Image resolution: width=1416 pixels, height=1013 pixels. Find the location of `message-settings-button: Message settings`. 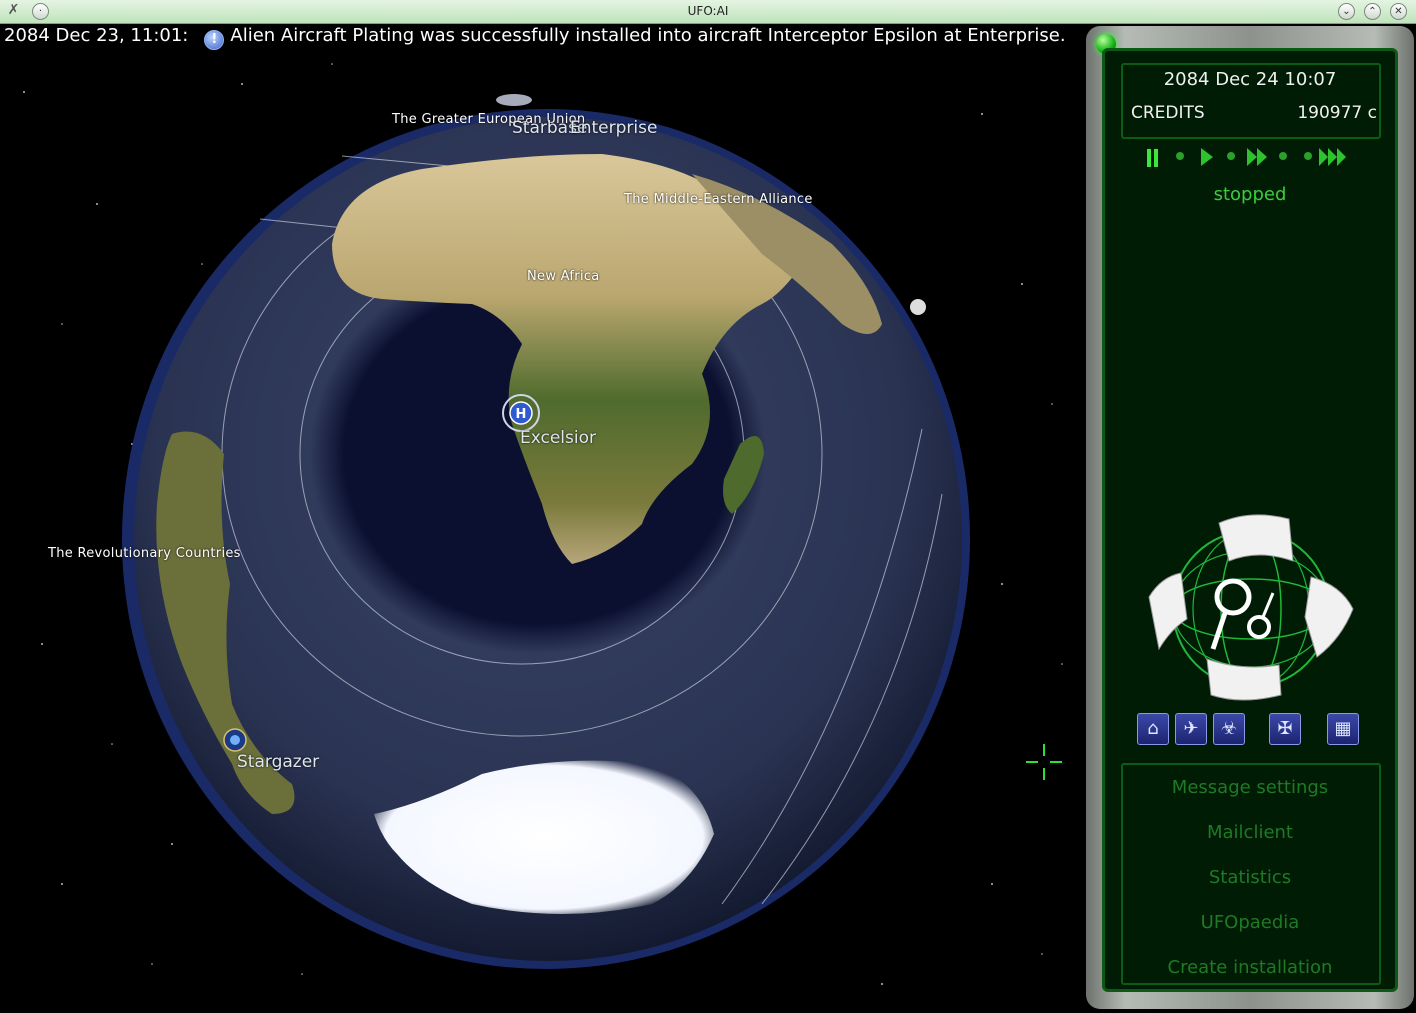

message-settings-button: Message settings is located at coordinates (1250, 787).